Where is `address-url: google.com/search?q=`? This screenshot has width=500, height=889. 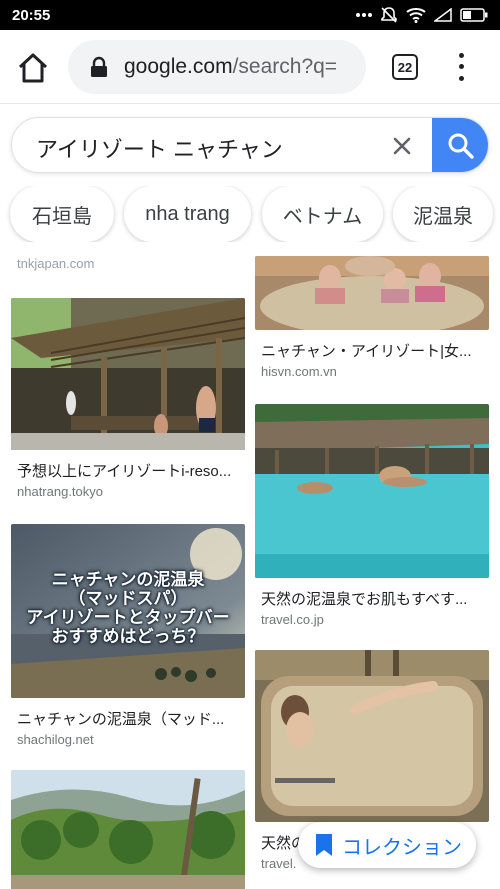
address-url: google.com/search?q= is located at coordinates (230, 67).